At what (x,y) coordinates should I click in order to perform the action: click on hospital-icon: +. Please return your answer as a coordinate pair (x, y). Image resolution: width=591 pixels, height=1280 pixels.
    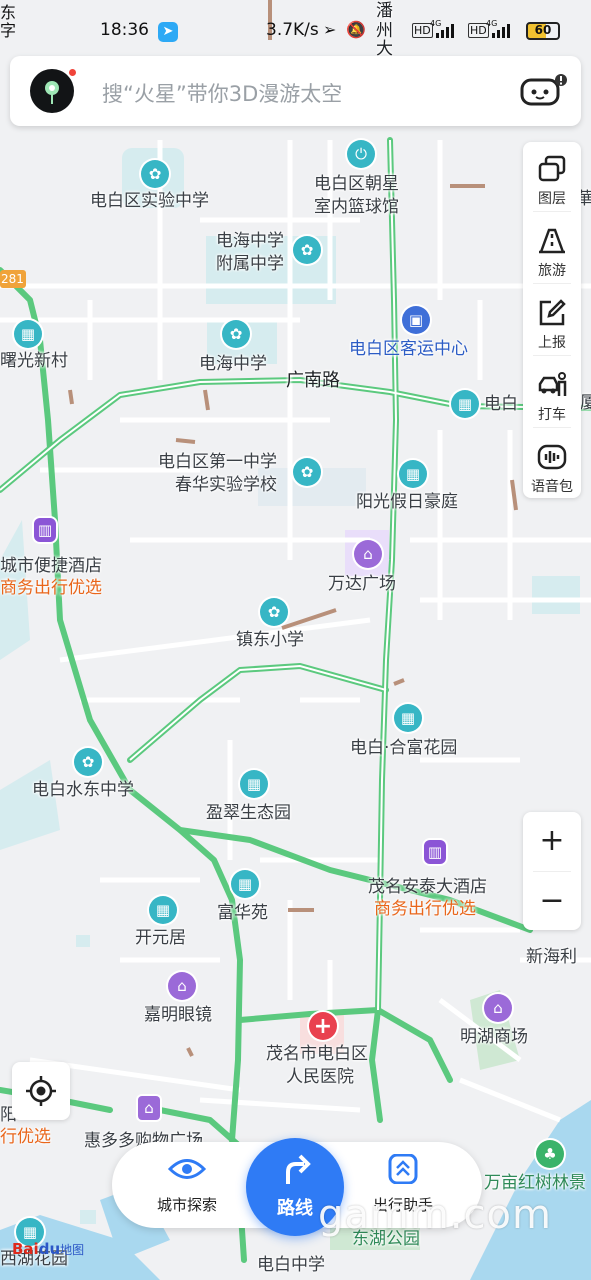
    Looking at the image, I should click on (323, 1026).